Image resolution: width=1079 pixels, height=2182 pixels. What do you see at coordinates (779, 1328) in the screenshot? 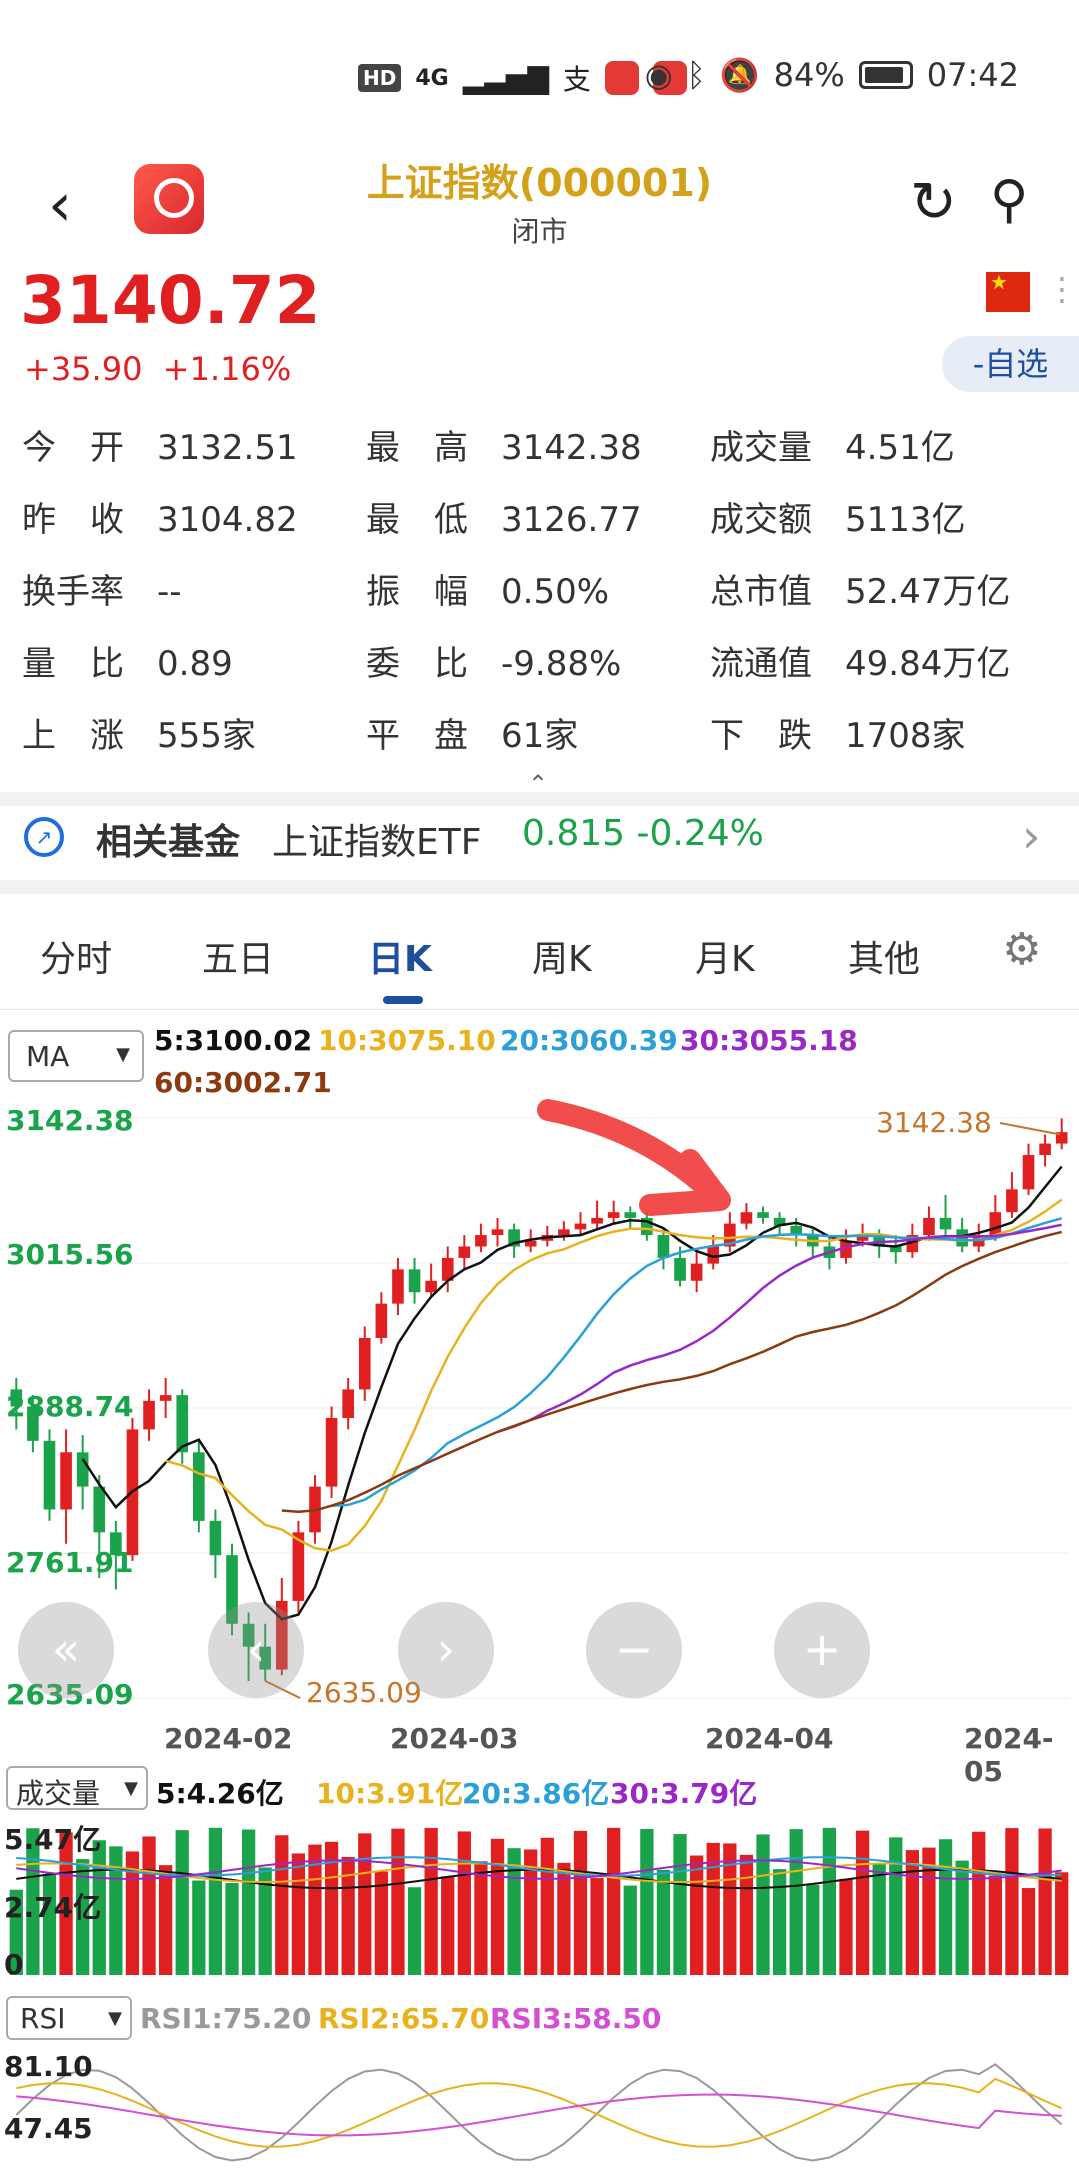
I see `ma30-line` at bounding box center [779, 1328].